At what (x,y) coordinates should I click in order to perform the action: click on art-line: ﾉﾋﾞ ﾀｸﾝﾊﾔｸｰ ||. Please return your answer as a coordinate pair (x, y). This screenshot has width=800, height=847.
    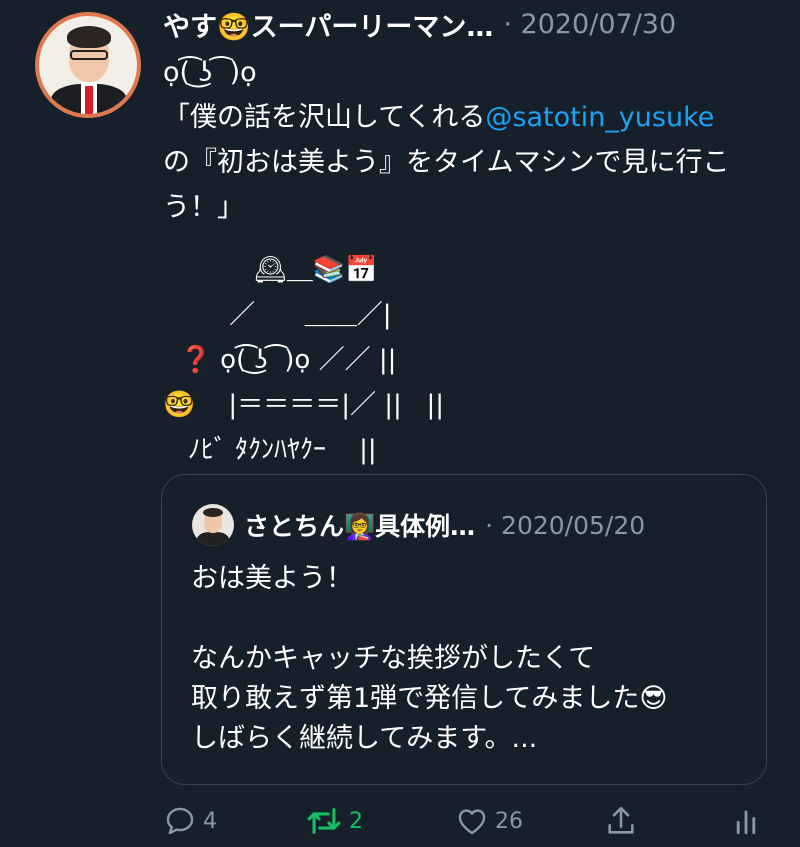
    Looking at the image, I should click on (270, 450).